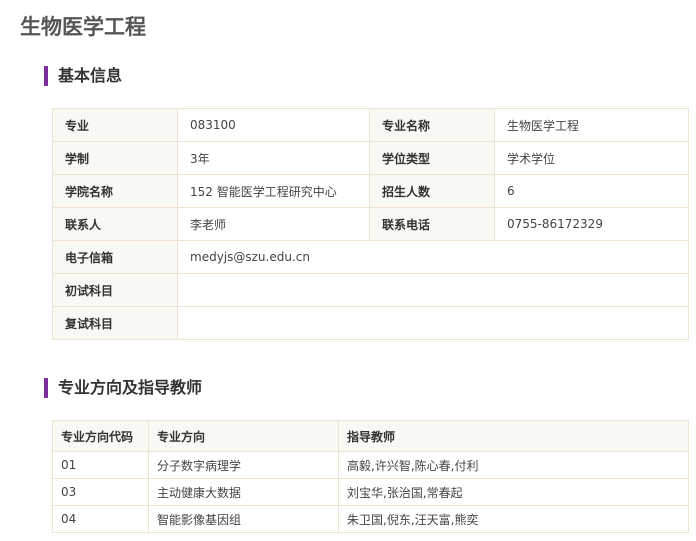  I want to click on table-header-row: 专业方向代码 专业方向 指导教师, so click(370, 436).